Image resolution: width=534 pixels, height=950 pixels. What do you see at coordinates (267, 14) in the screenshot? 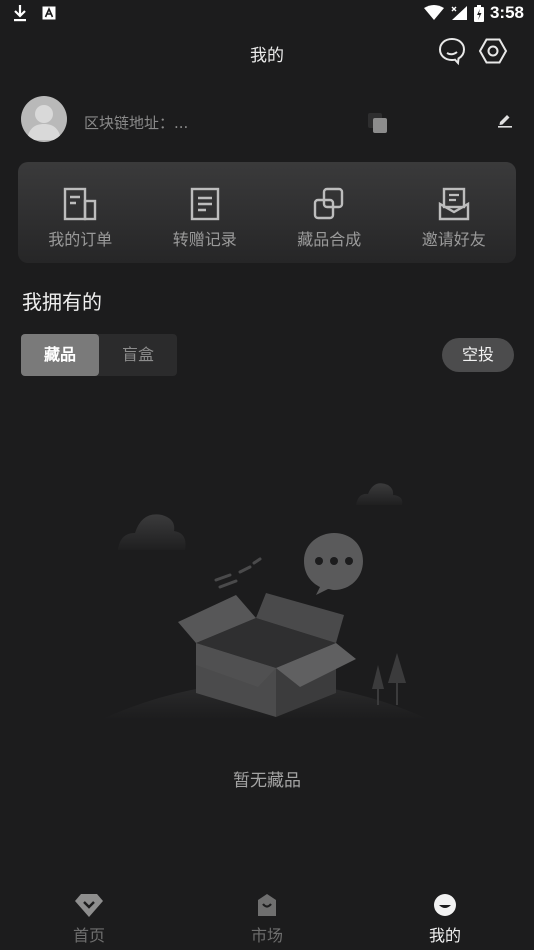
I see `status-bar: 3:58` at bounding box center [267, 14].